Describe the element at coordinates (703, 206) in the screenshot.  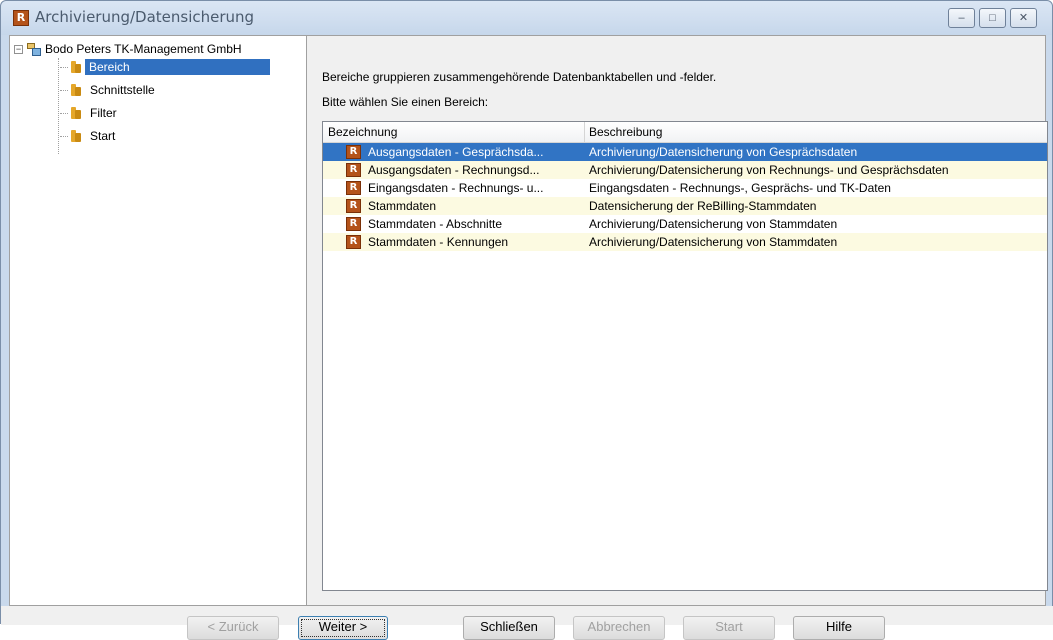
I see `row-description: Datensicherung der ReBilling-Stammdaten` at that location.